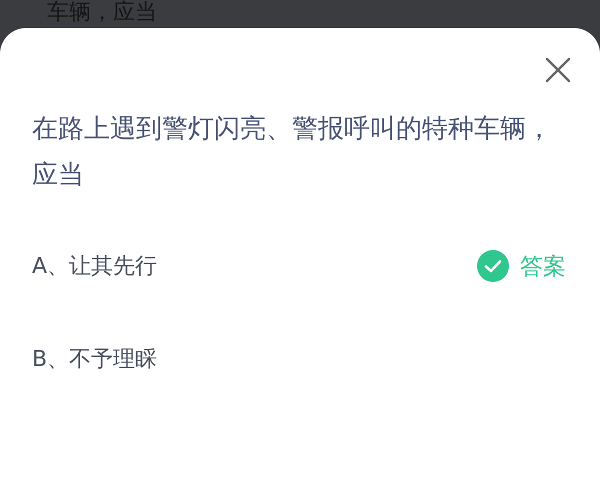 Image resolution: width=600 pixels, height=488 pixels. What do you see at coordinates (292, 152) in the screenshot?
I see `question-text: 在路上遇到警灯闪亮、警报呼叫的特种车辆，应当` at bounding box center [292, 152].